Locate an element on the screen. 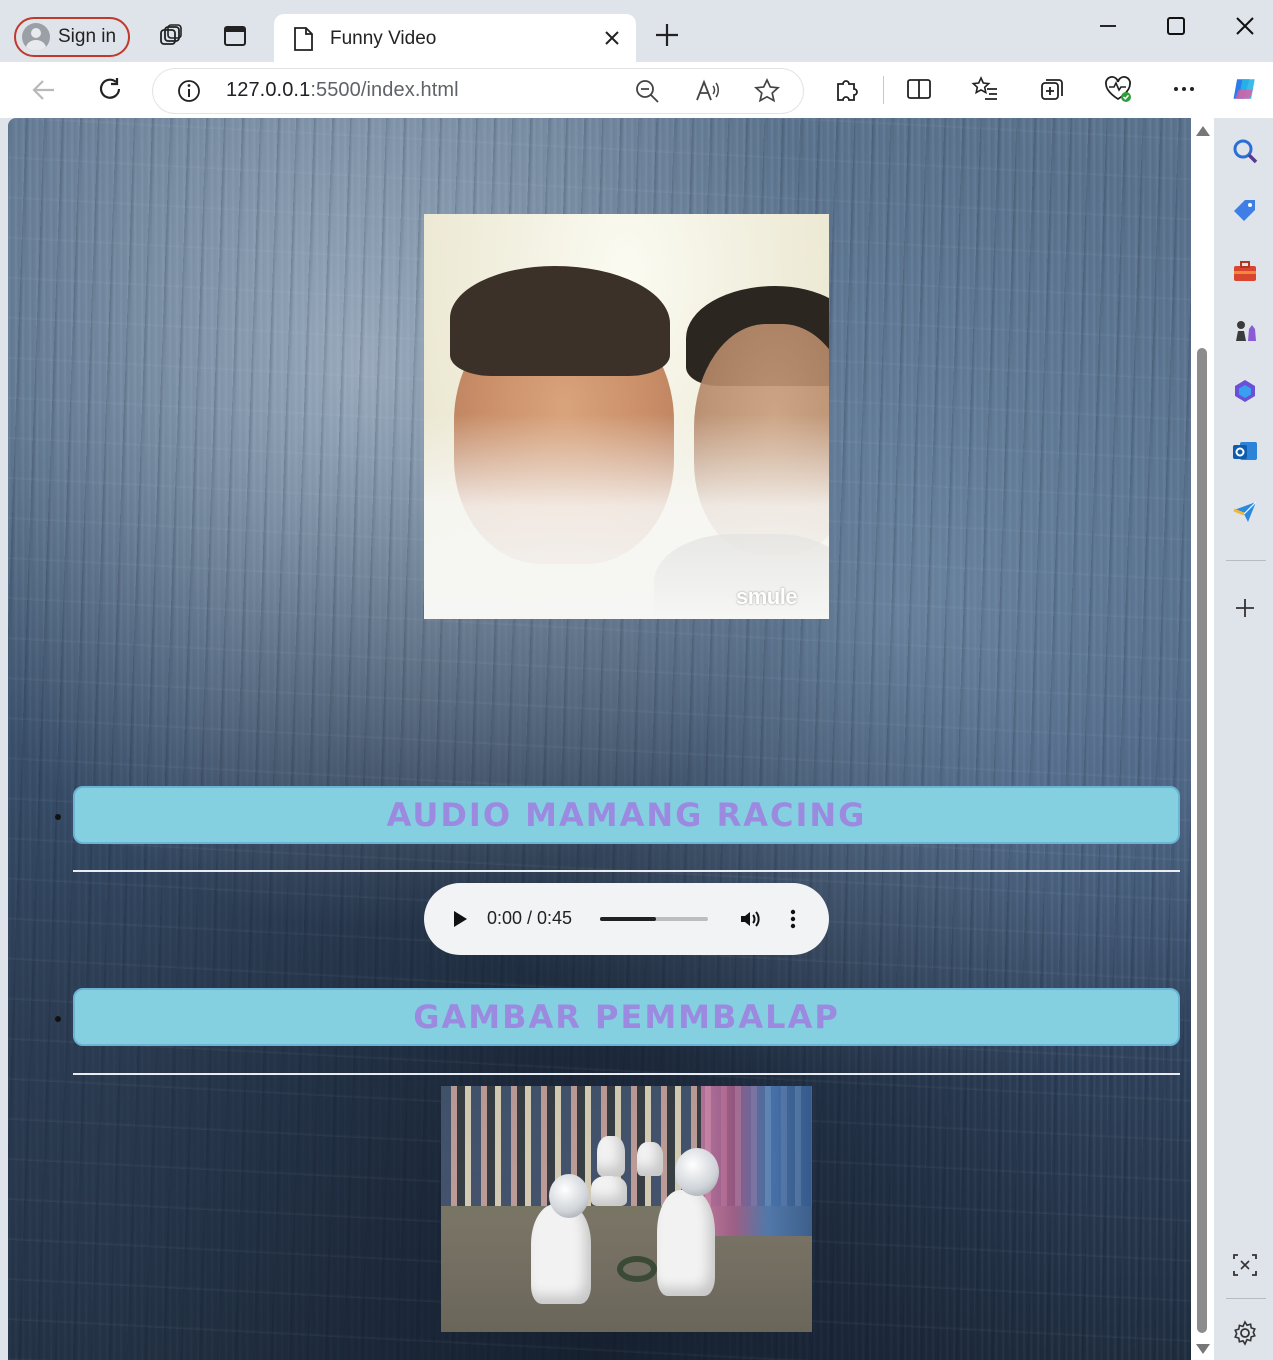 The image size is (1273, 1360). browser-toolbar: 127.0.0.1:5500/index.html is located at coordinates (636, 90).